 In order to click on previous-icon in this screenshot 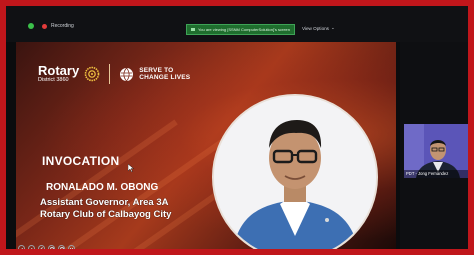, I will do `click(21, 247)`.